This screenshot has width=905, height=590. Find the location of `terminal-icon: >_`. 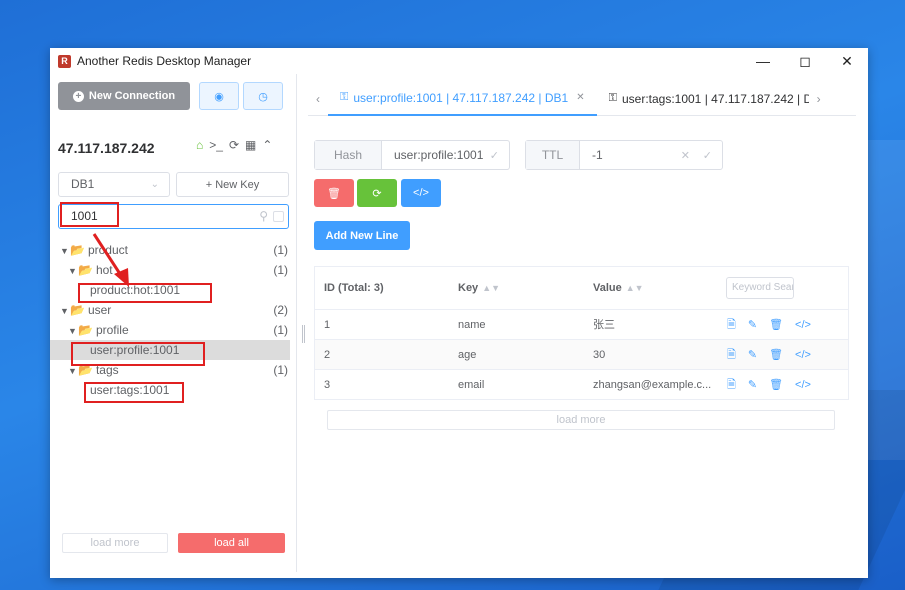

terminal-icon: >_ is located at coordinates (216, 145).